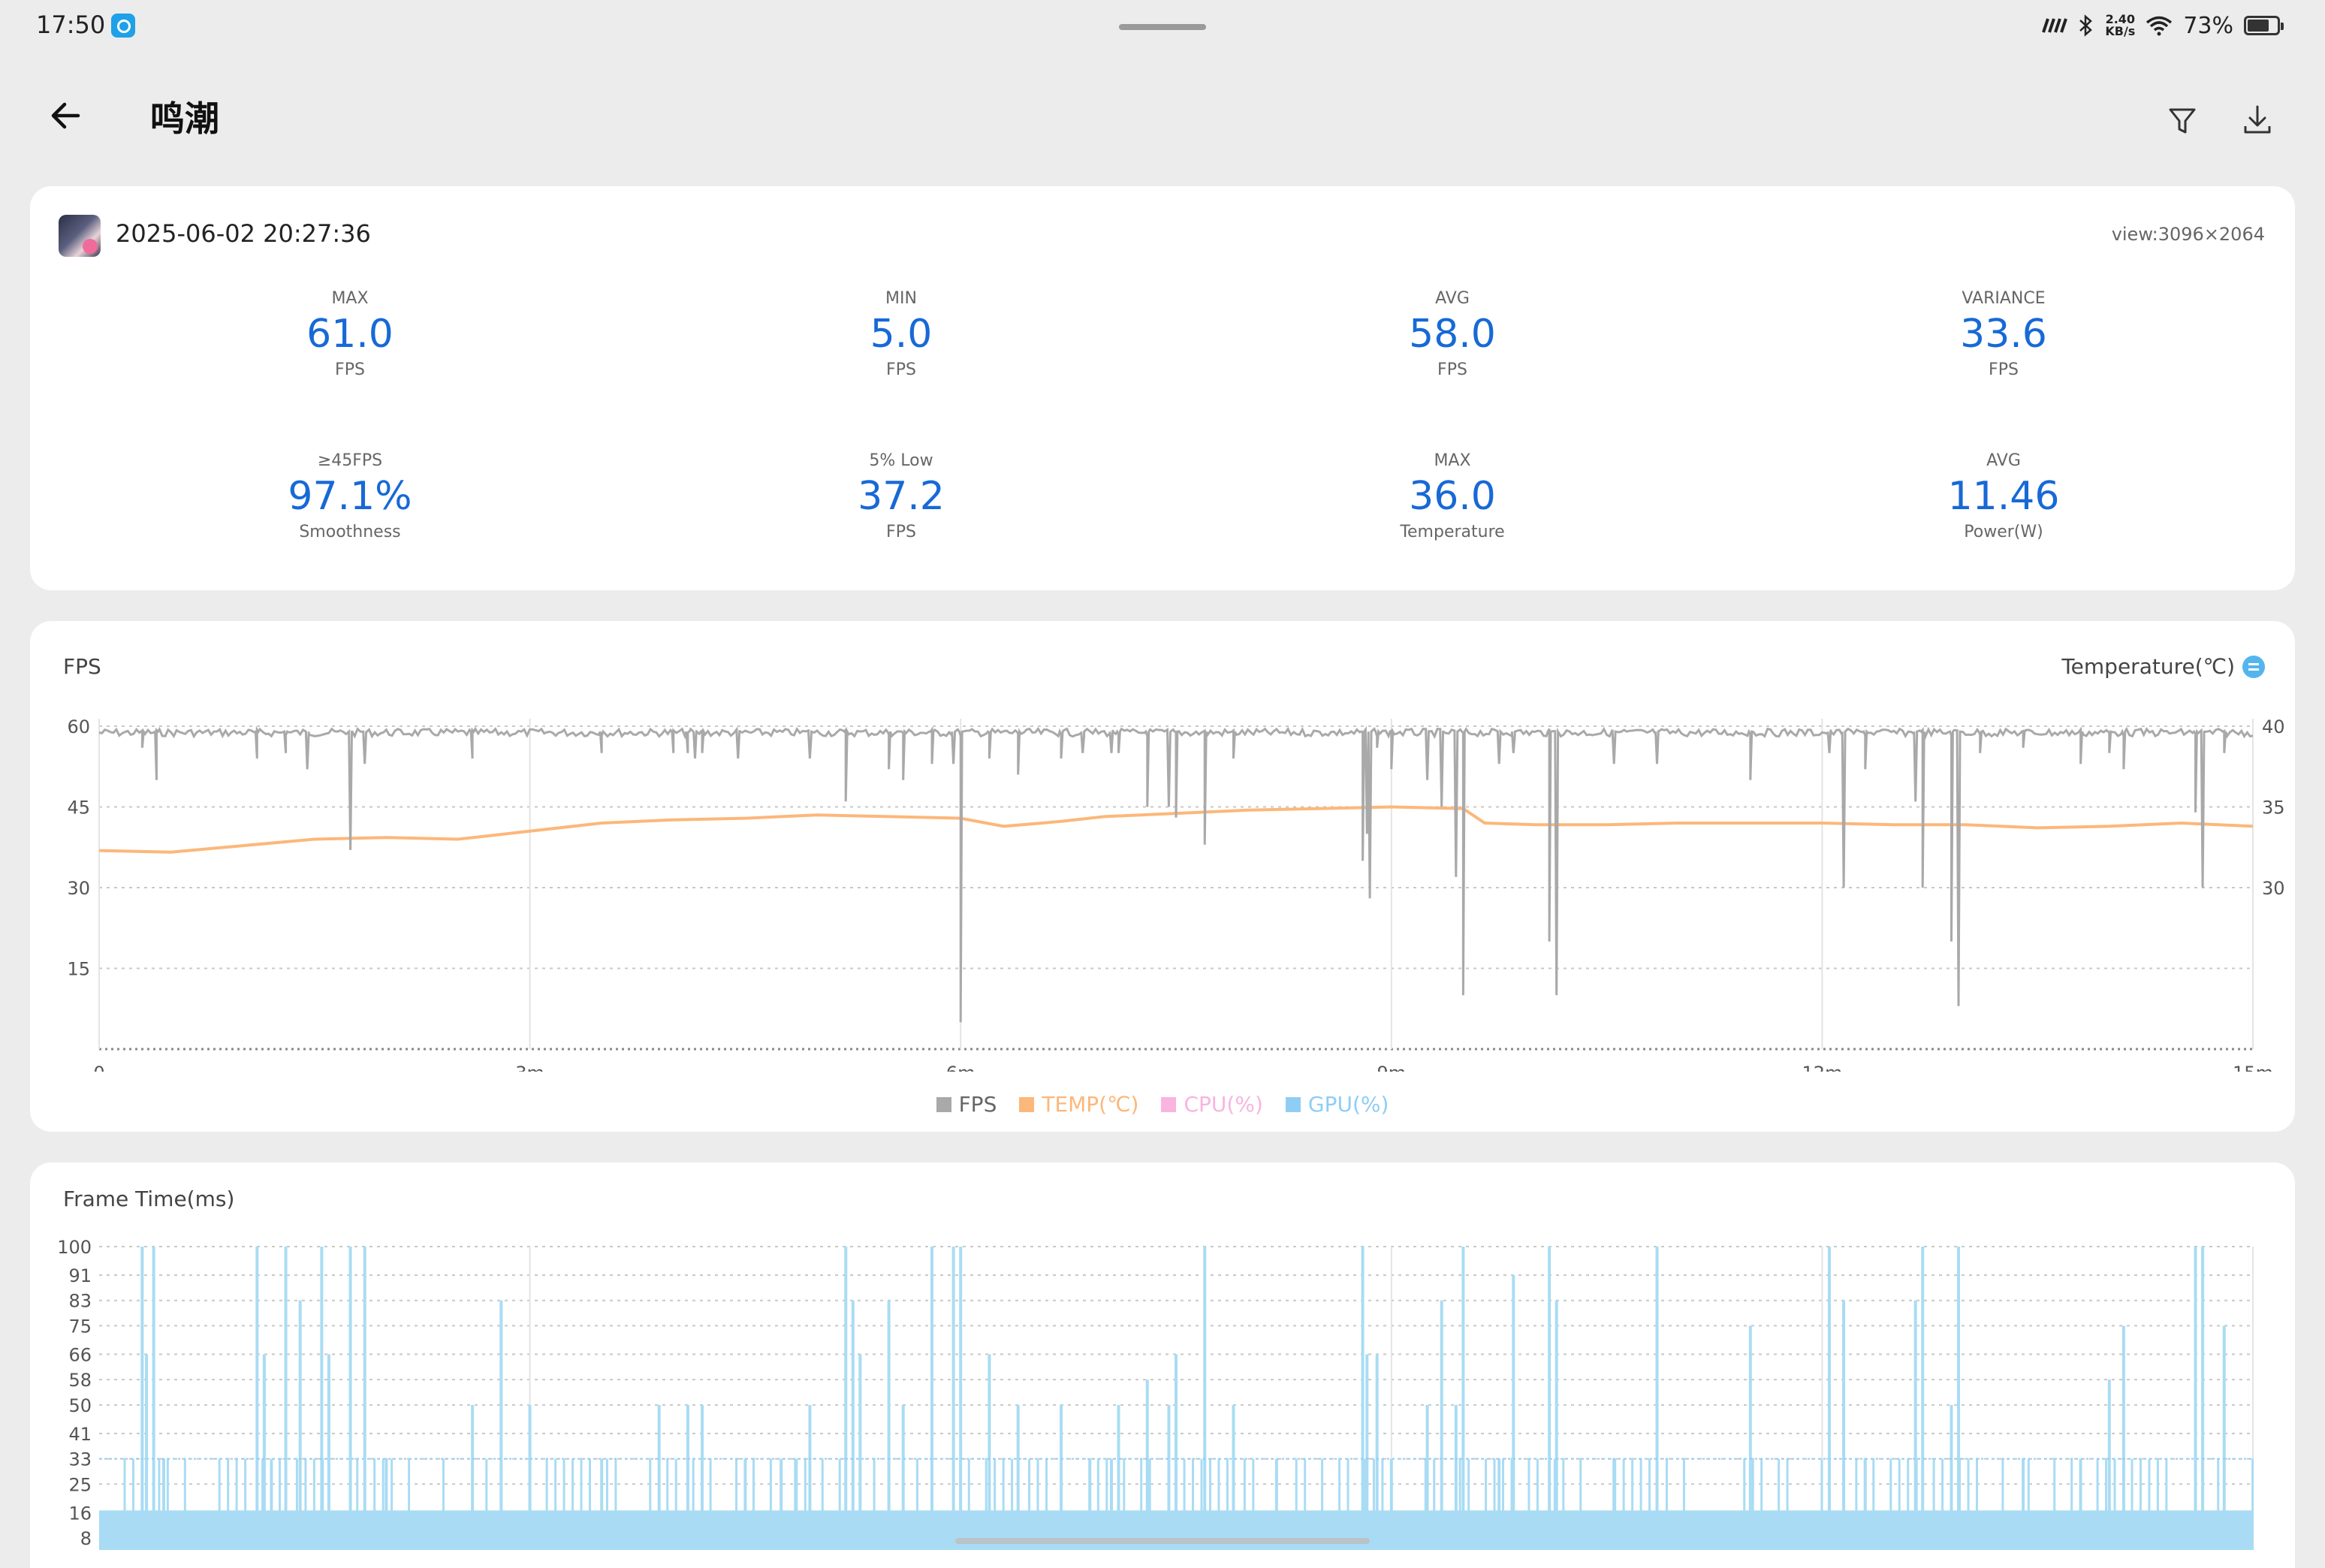 Image resolution: width=2325 pixels, height=1568 pixels. What do you see at coordinates (901, 298) in the screenshot?
I see `stat-label: MIN` at bounding box center [901, 298].